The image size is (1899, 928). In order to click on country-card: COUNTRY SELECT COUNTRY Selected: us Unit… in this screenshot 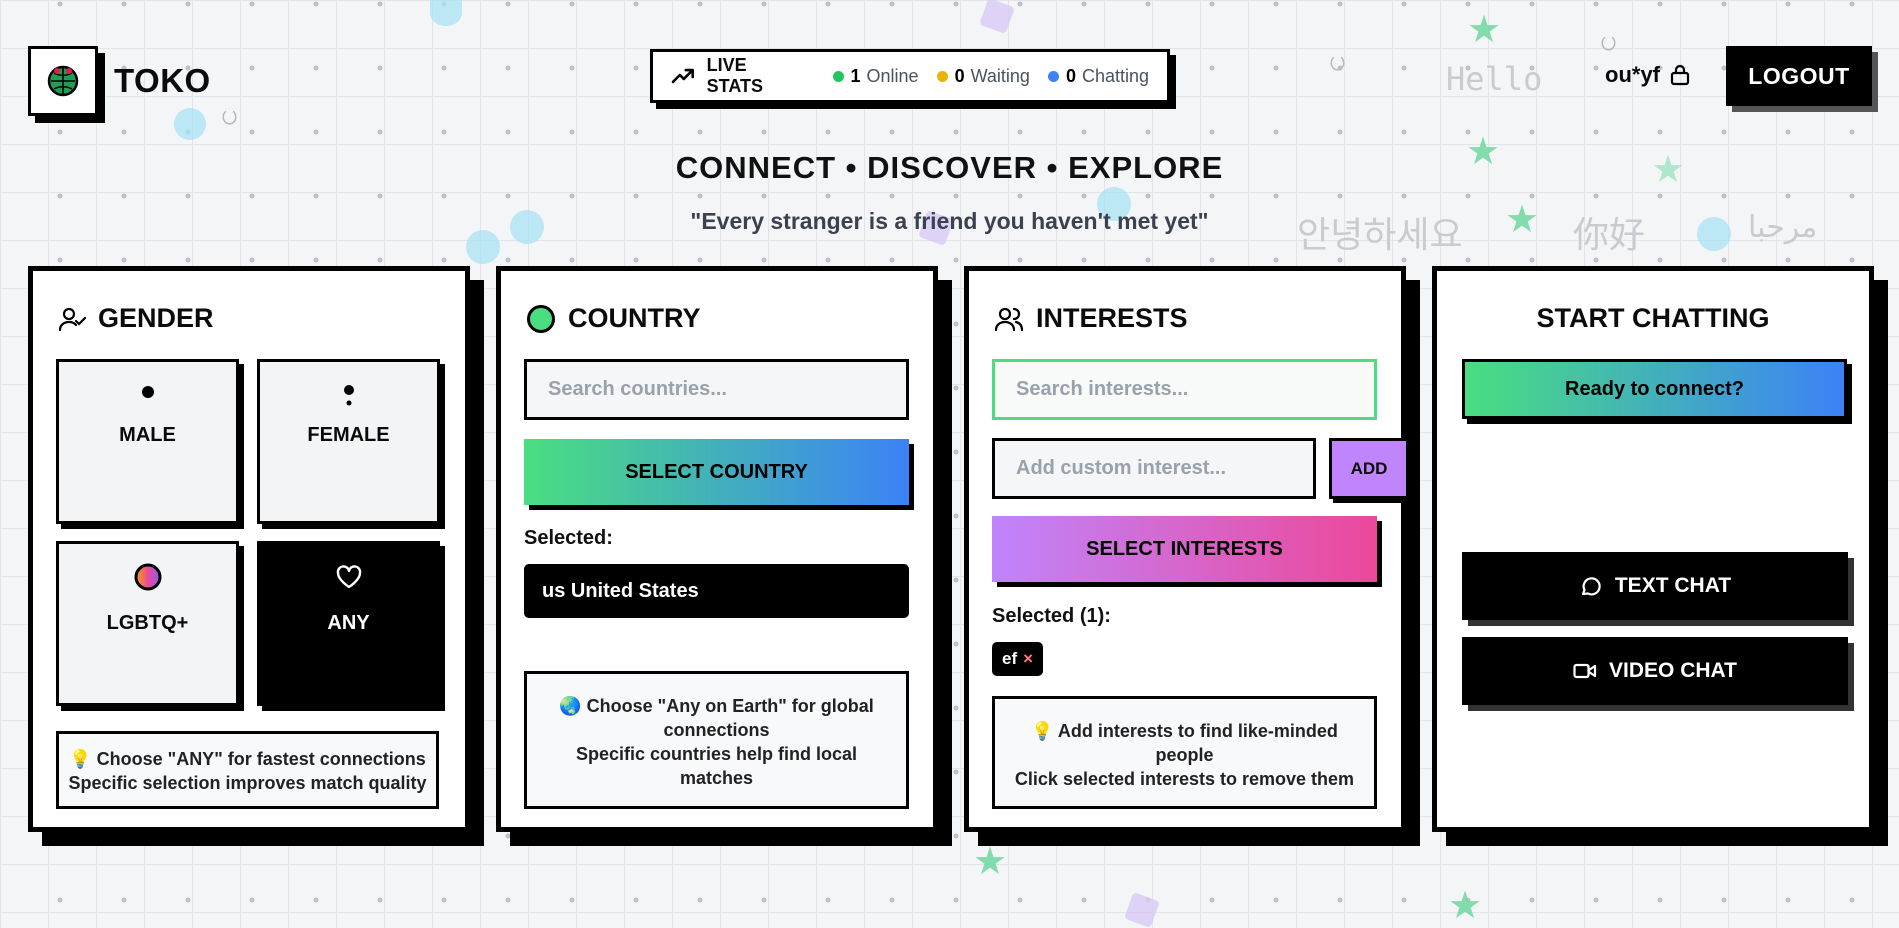, I will do `click(717, 549)`.